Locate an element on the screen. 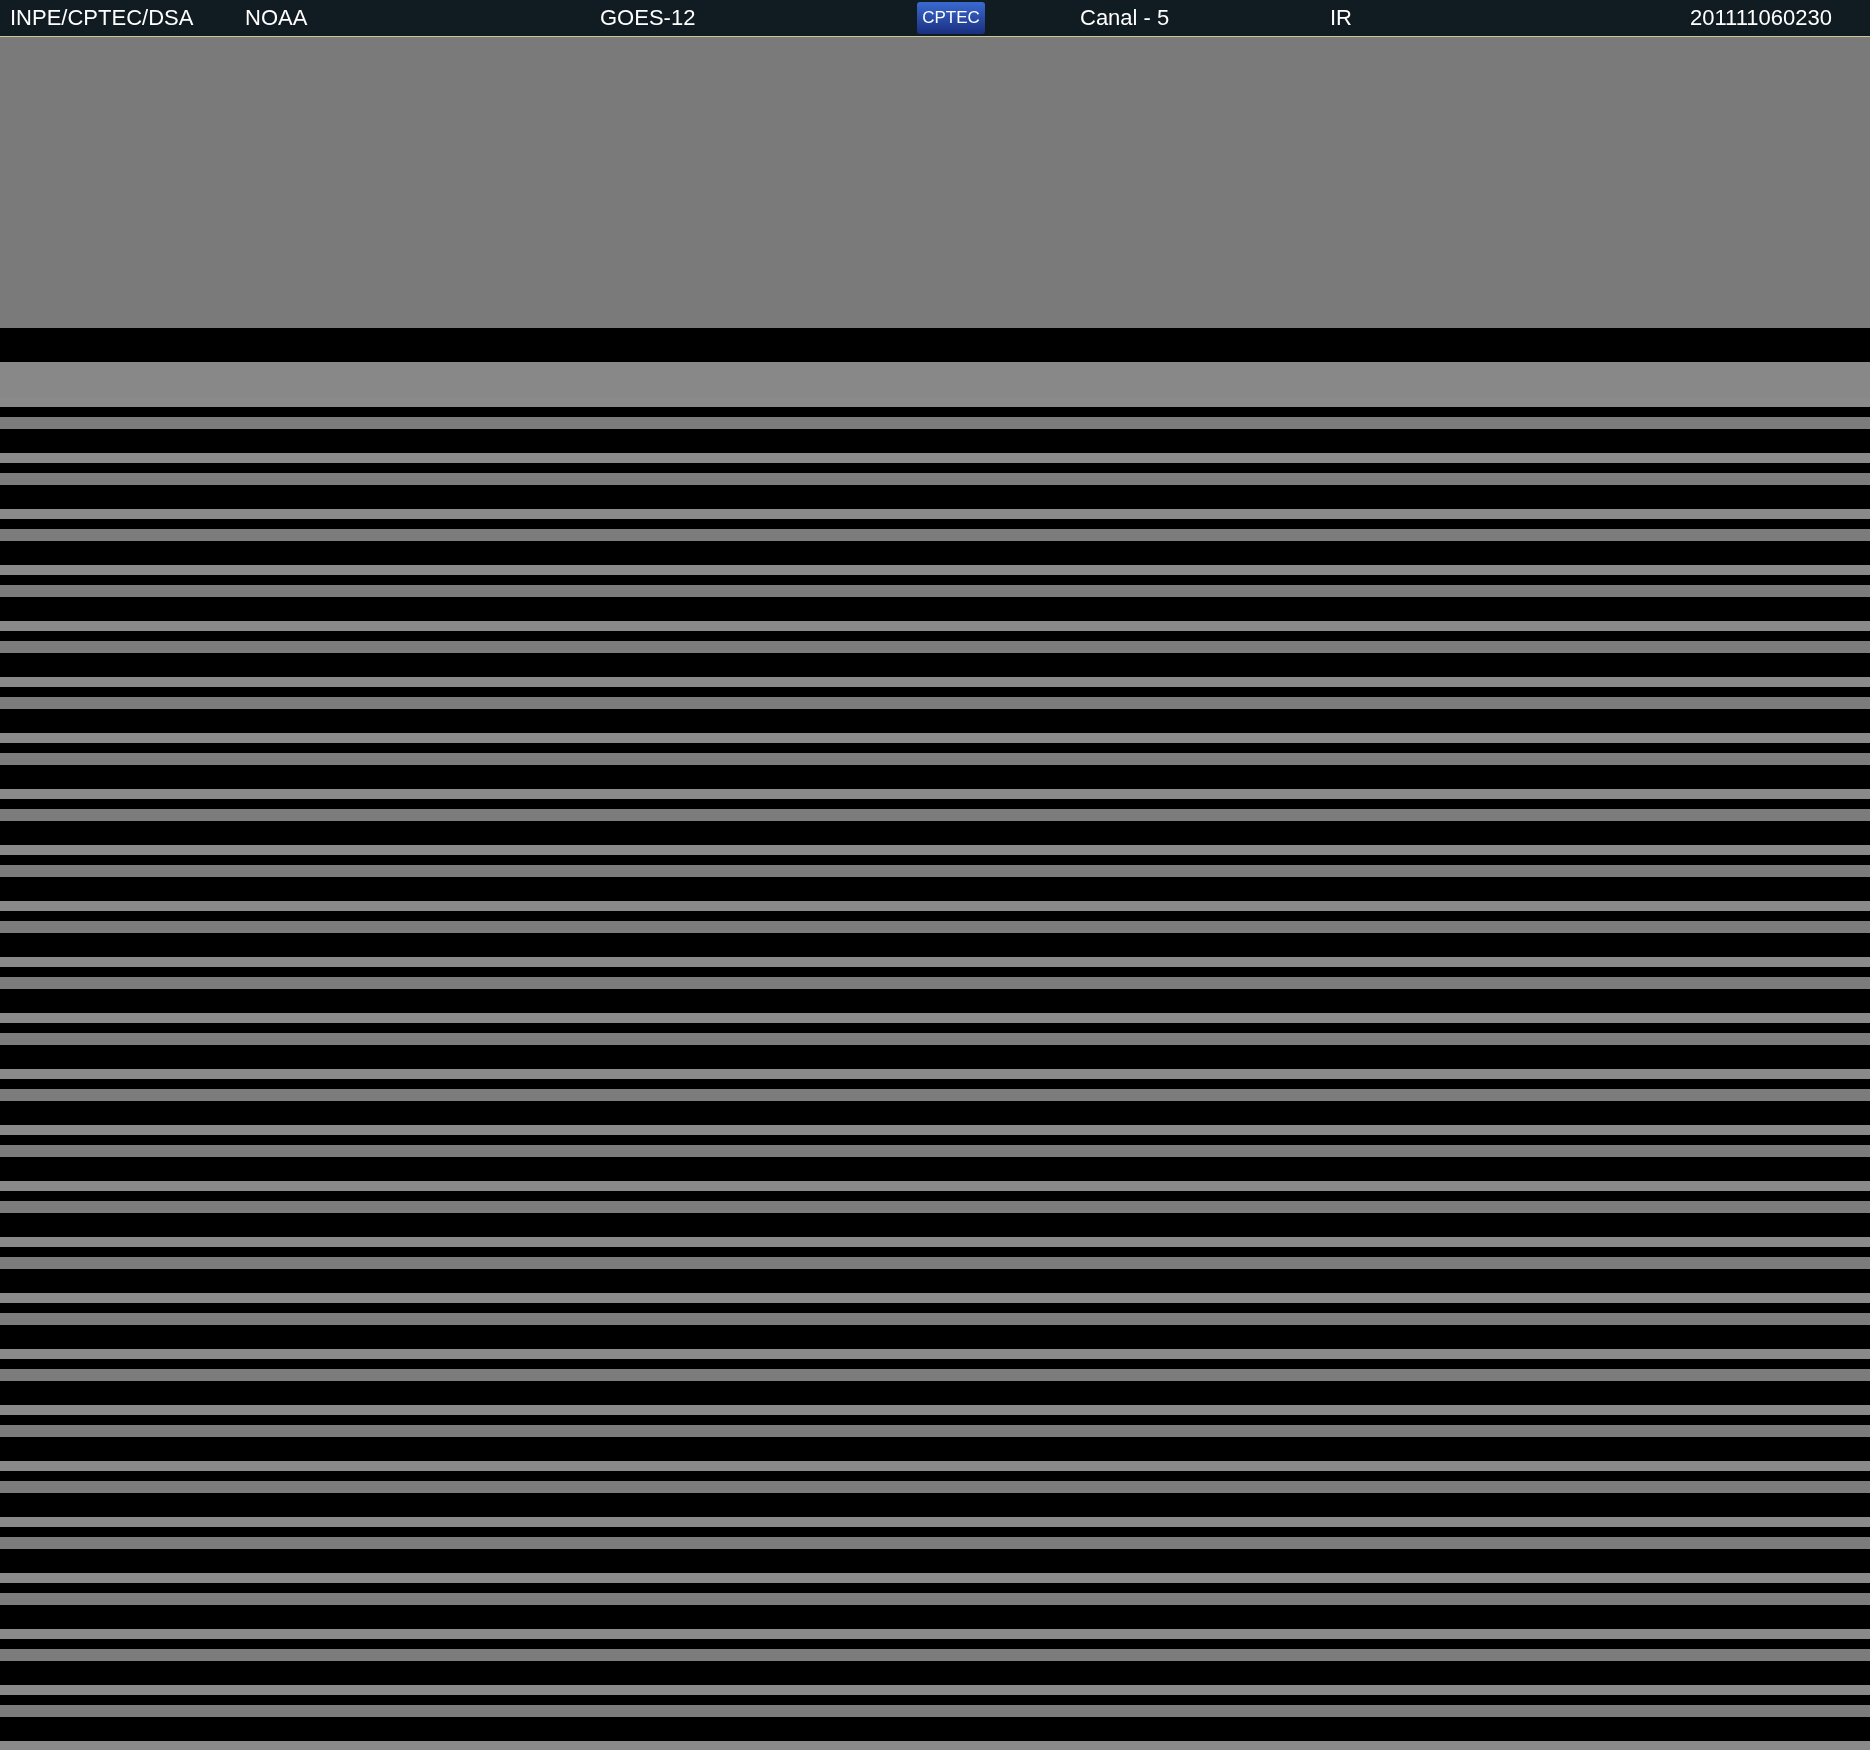  logo: CPTEC is located at coordinates (951, 18).